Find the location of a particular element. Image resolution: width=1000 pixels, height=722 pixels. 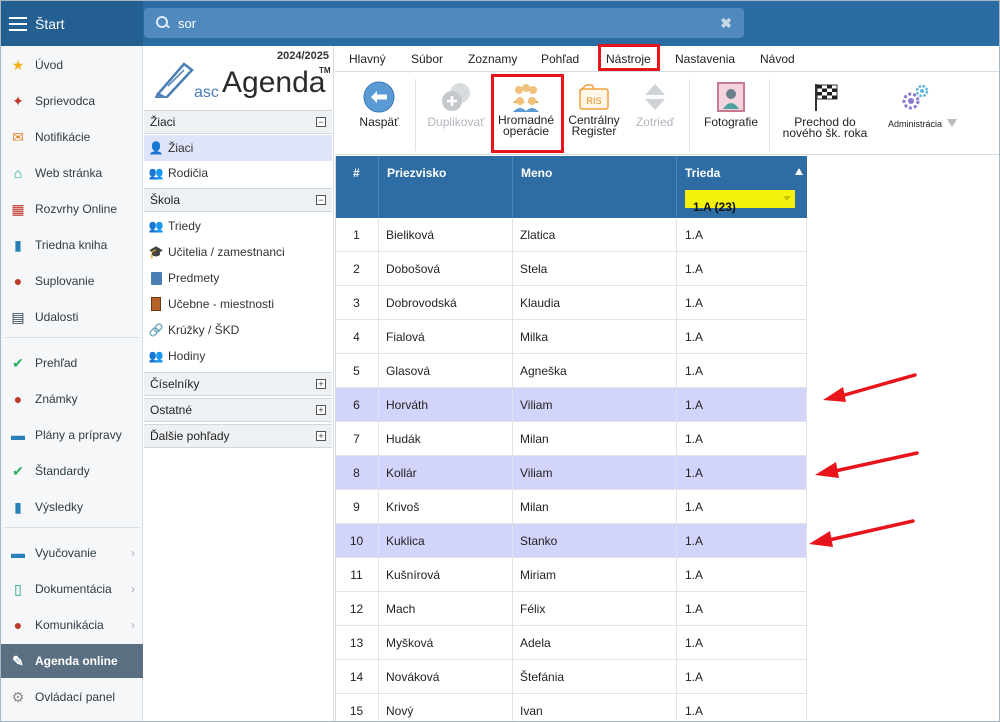

graduation-cap-icon: 🎓 is located at coordinates (156, 252).